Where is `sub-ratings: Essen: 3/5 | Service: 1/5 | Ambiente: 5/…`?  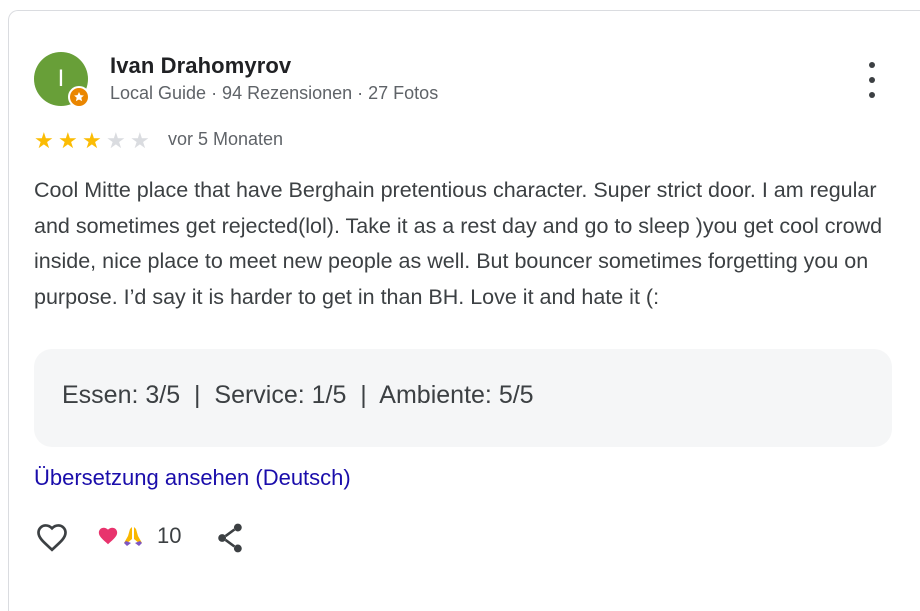 sub-ratings: Essen: 3/5 | Service: 1/5 | Ambiente: 5/… is located at coordinates (298, 395).